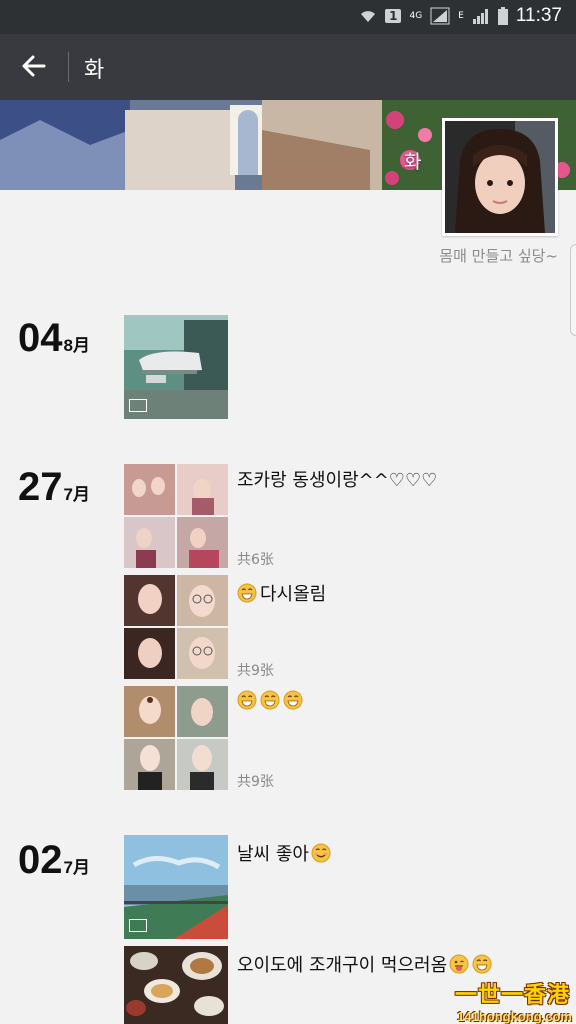  I want to click on profile-signature: 몸매 만들고 싶당~, so click(498, 256).